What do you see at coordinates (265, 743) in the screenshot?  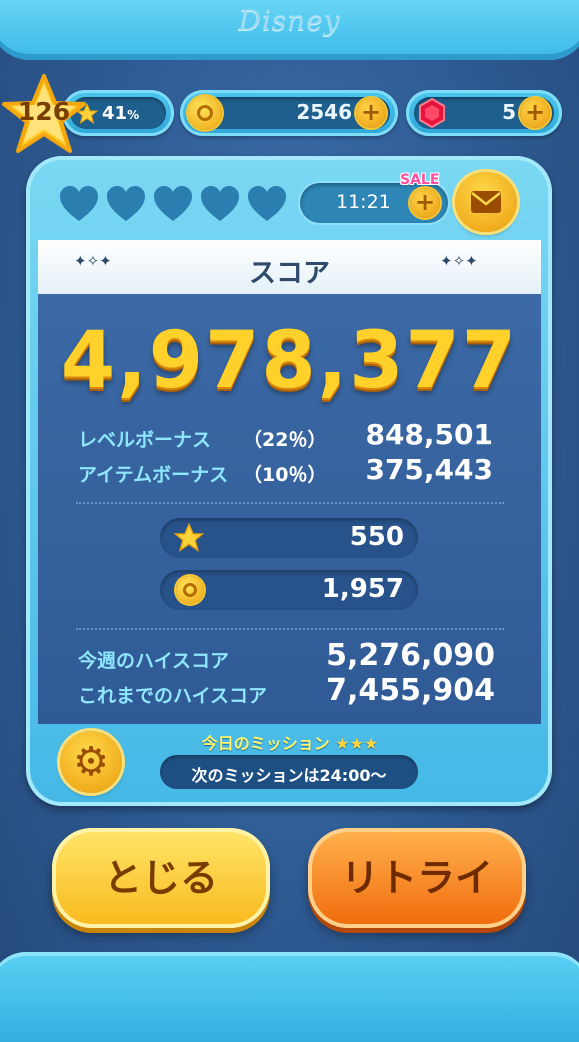 I see `daily-mission-label: 今日のミッション` at bounding box center [265, 743].